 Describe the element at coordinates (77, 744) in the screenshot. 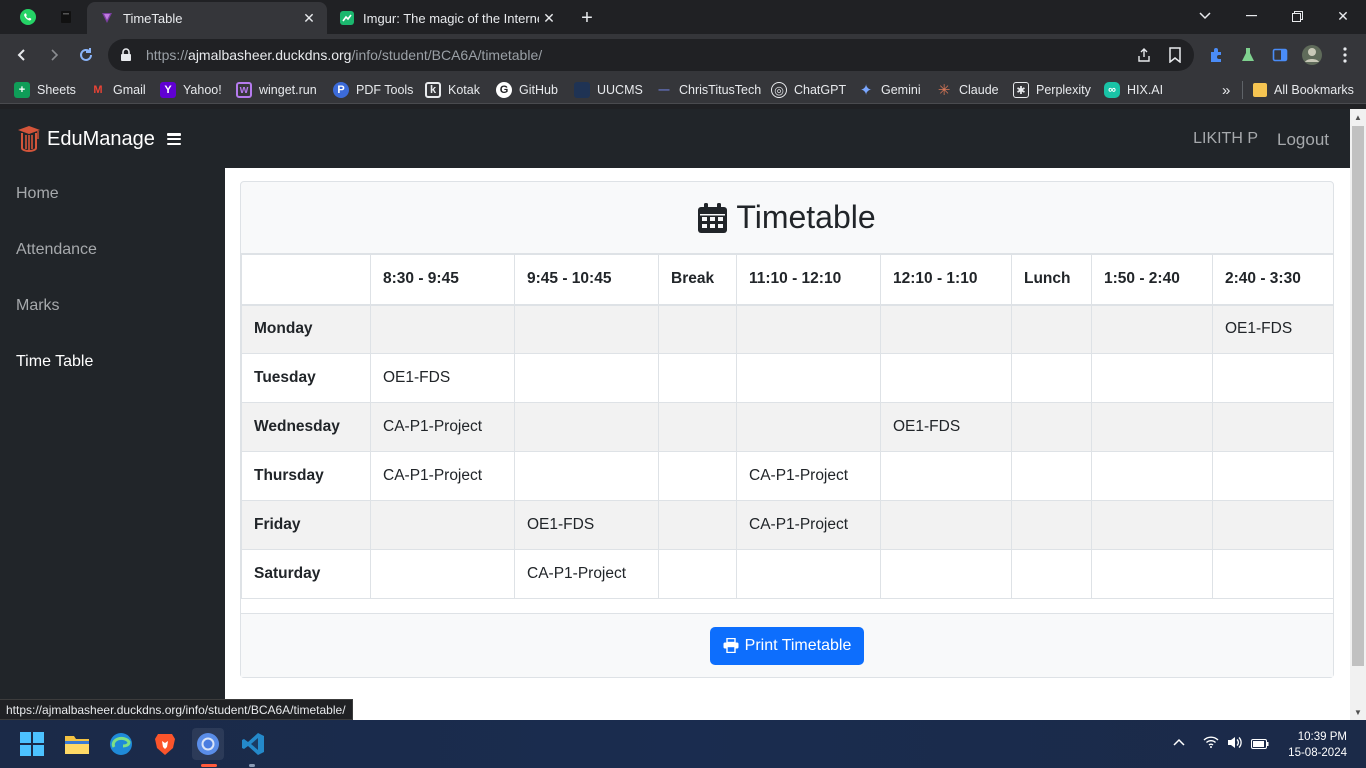

I see `file-explorer-icon` at that location.